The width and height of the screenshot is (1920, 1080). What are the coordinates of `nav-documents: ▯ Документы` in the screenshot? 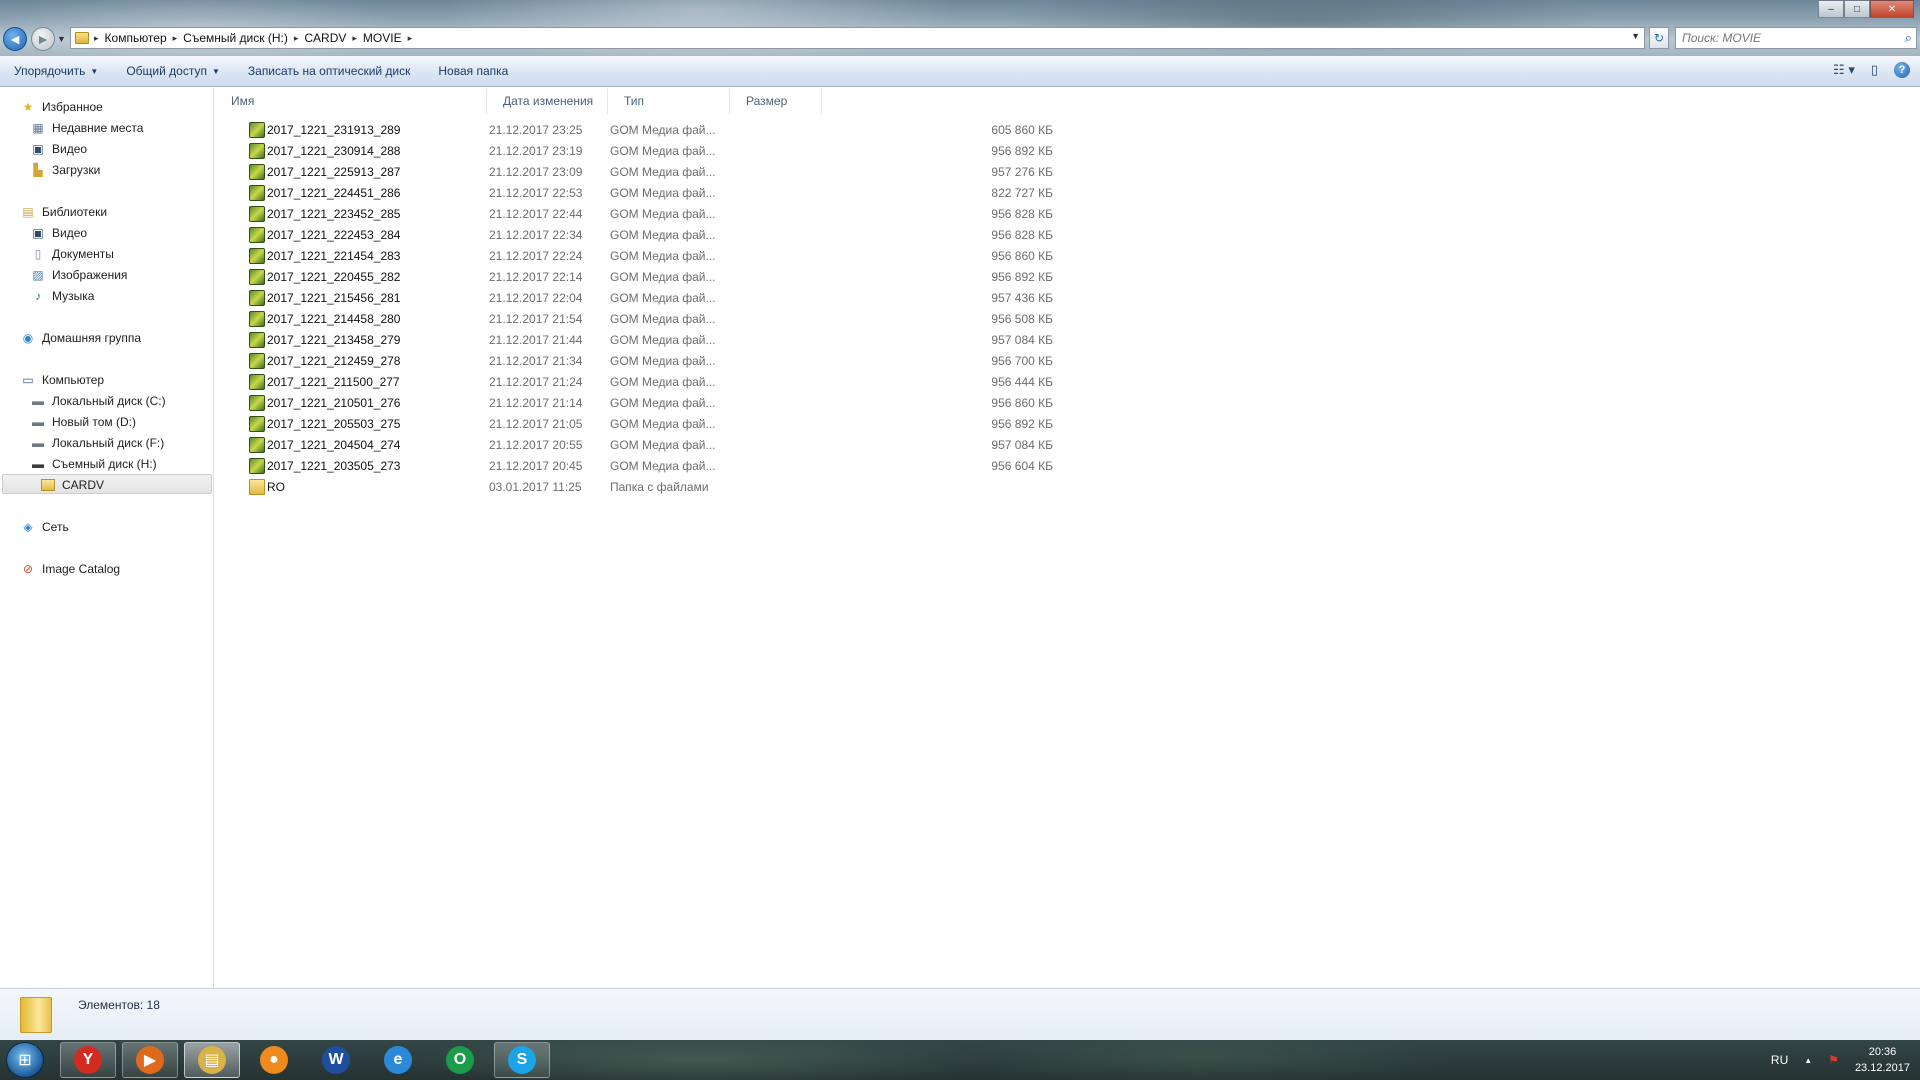 It's located at (72, 254).